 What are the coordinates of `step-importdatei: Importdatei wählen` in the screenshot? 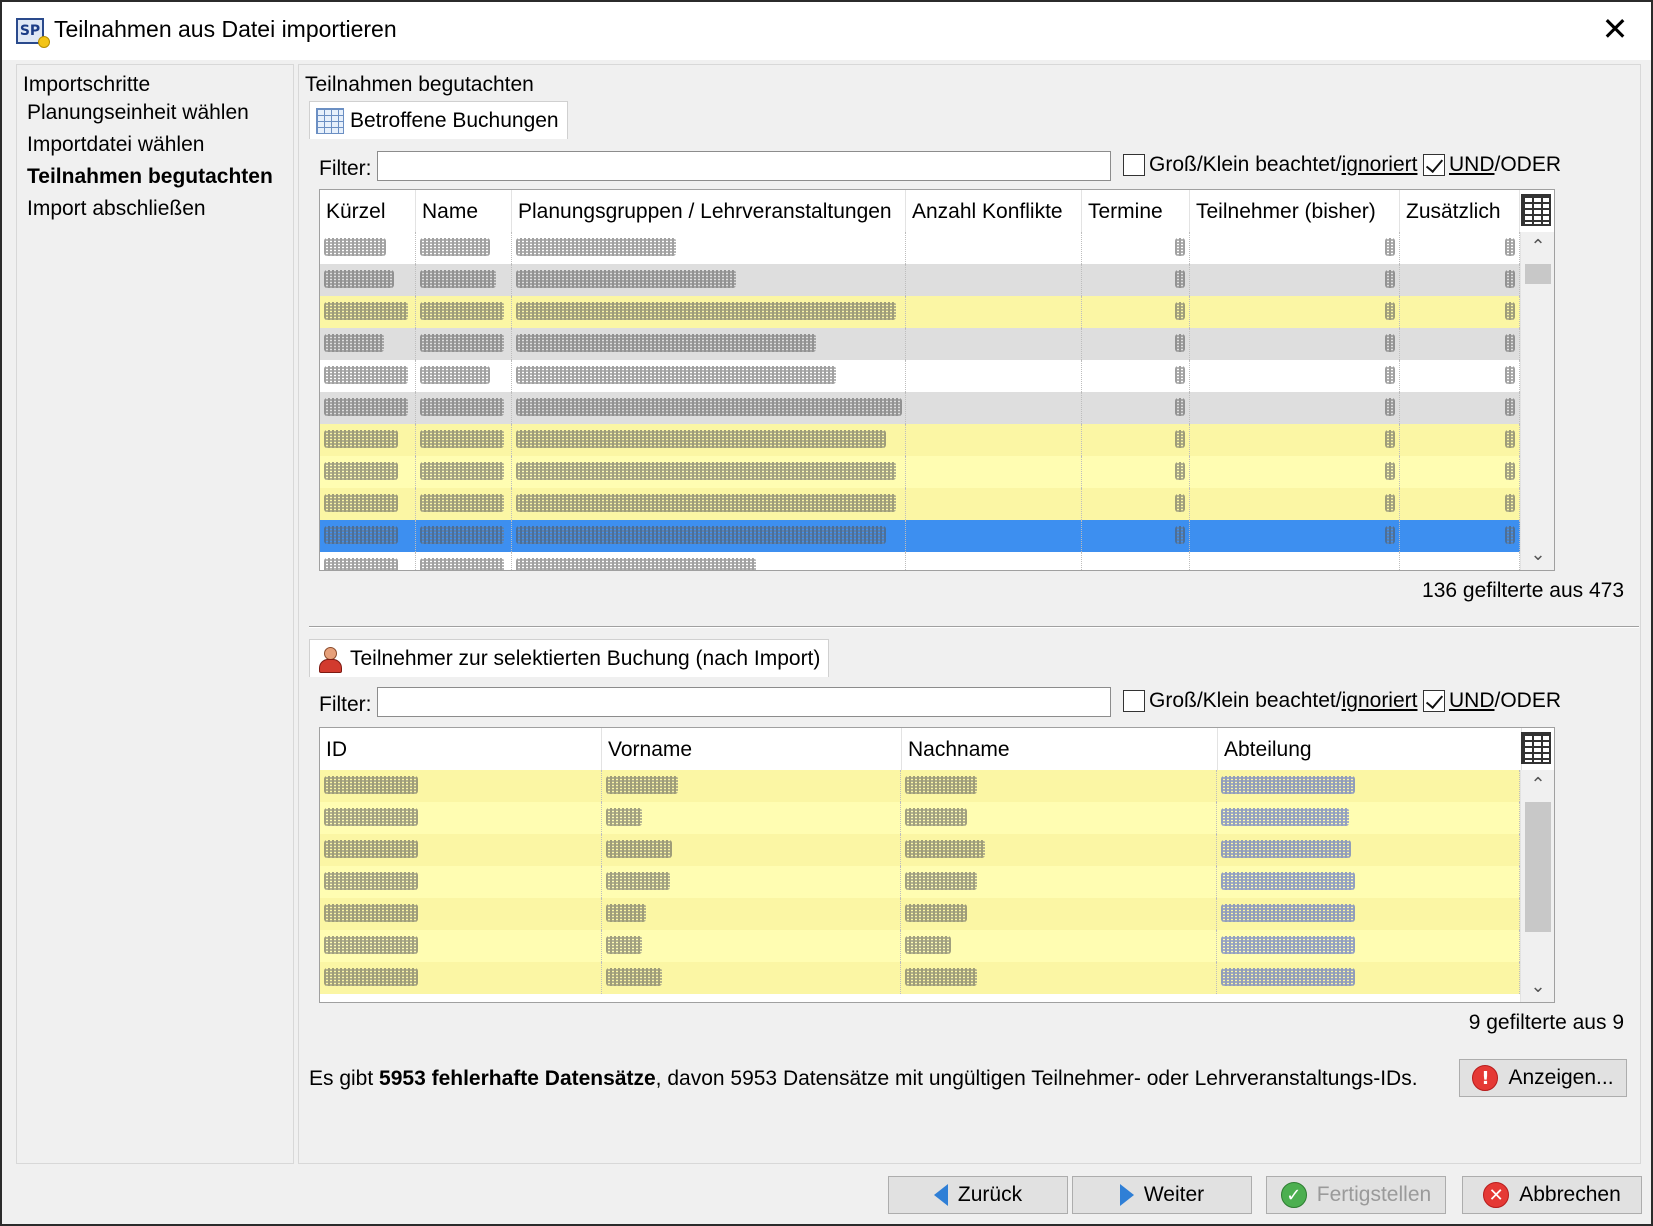 It's located at (116, 144).